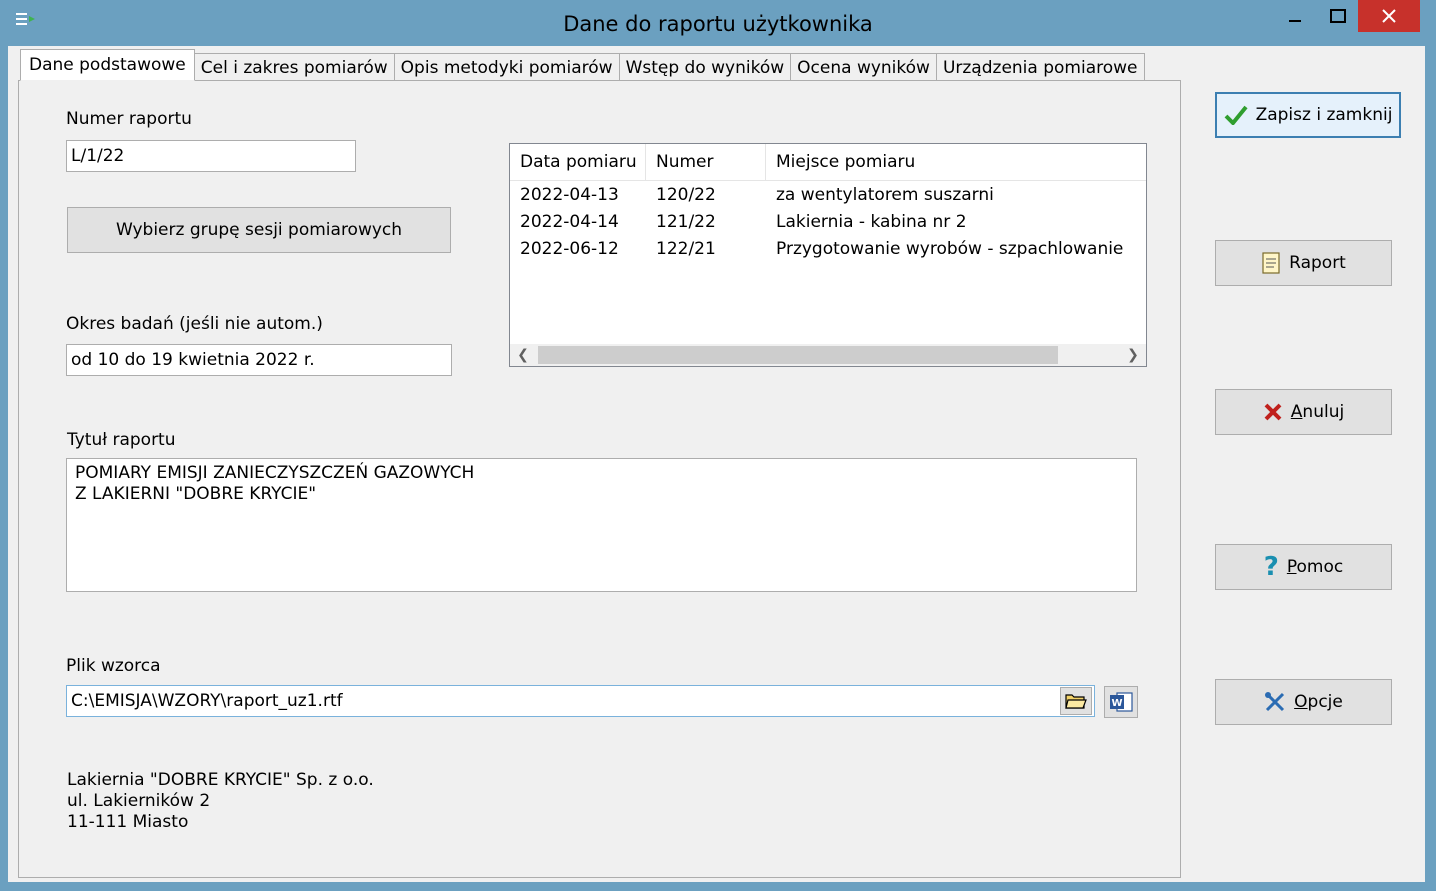 This screenshot has height=891, width=1436. I want to click on report-title-label: Tytuł raportu, so click(121, 440).